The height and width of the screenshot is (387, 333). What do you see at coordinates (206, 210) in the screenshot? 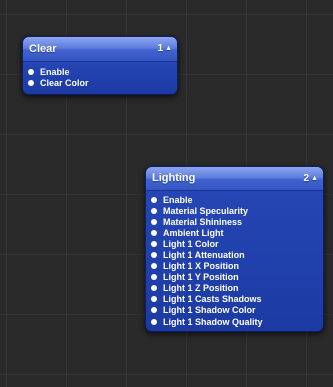
I see `port-label: Material Specularity` at bounding box center [206, 210].